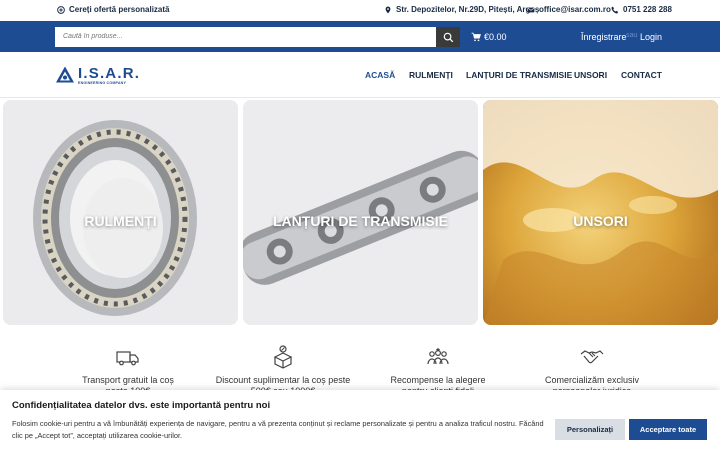 This screenshot has width=720, height=450. Describe the element at coordinates (109, 73) in the screenshot. I see `logo-name: I.S.A.R.` at that location.